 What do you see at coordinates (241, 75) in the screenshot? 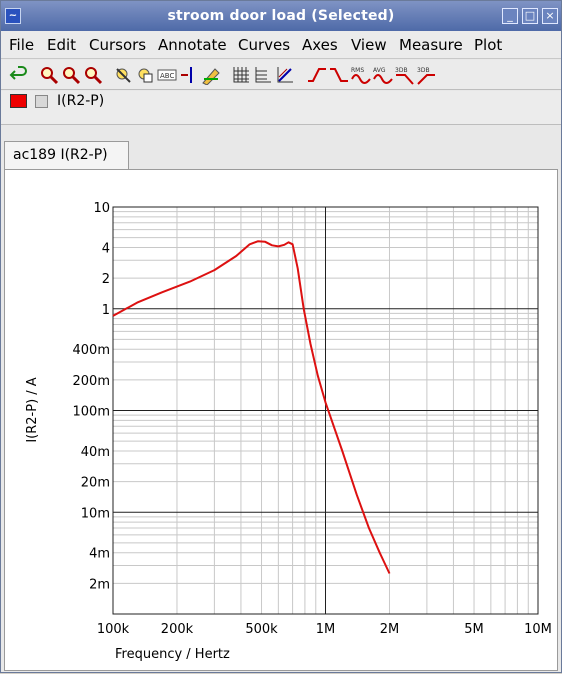
I see `grid-icon` at bounding box center [241, 75].